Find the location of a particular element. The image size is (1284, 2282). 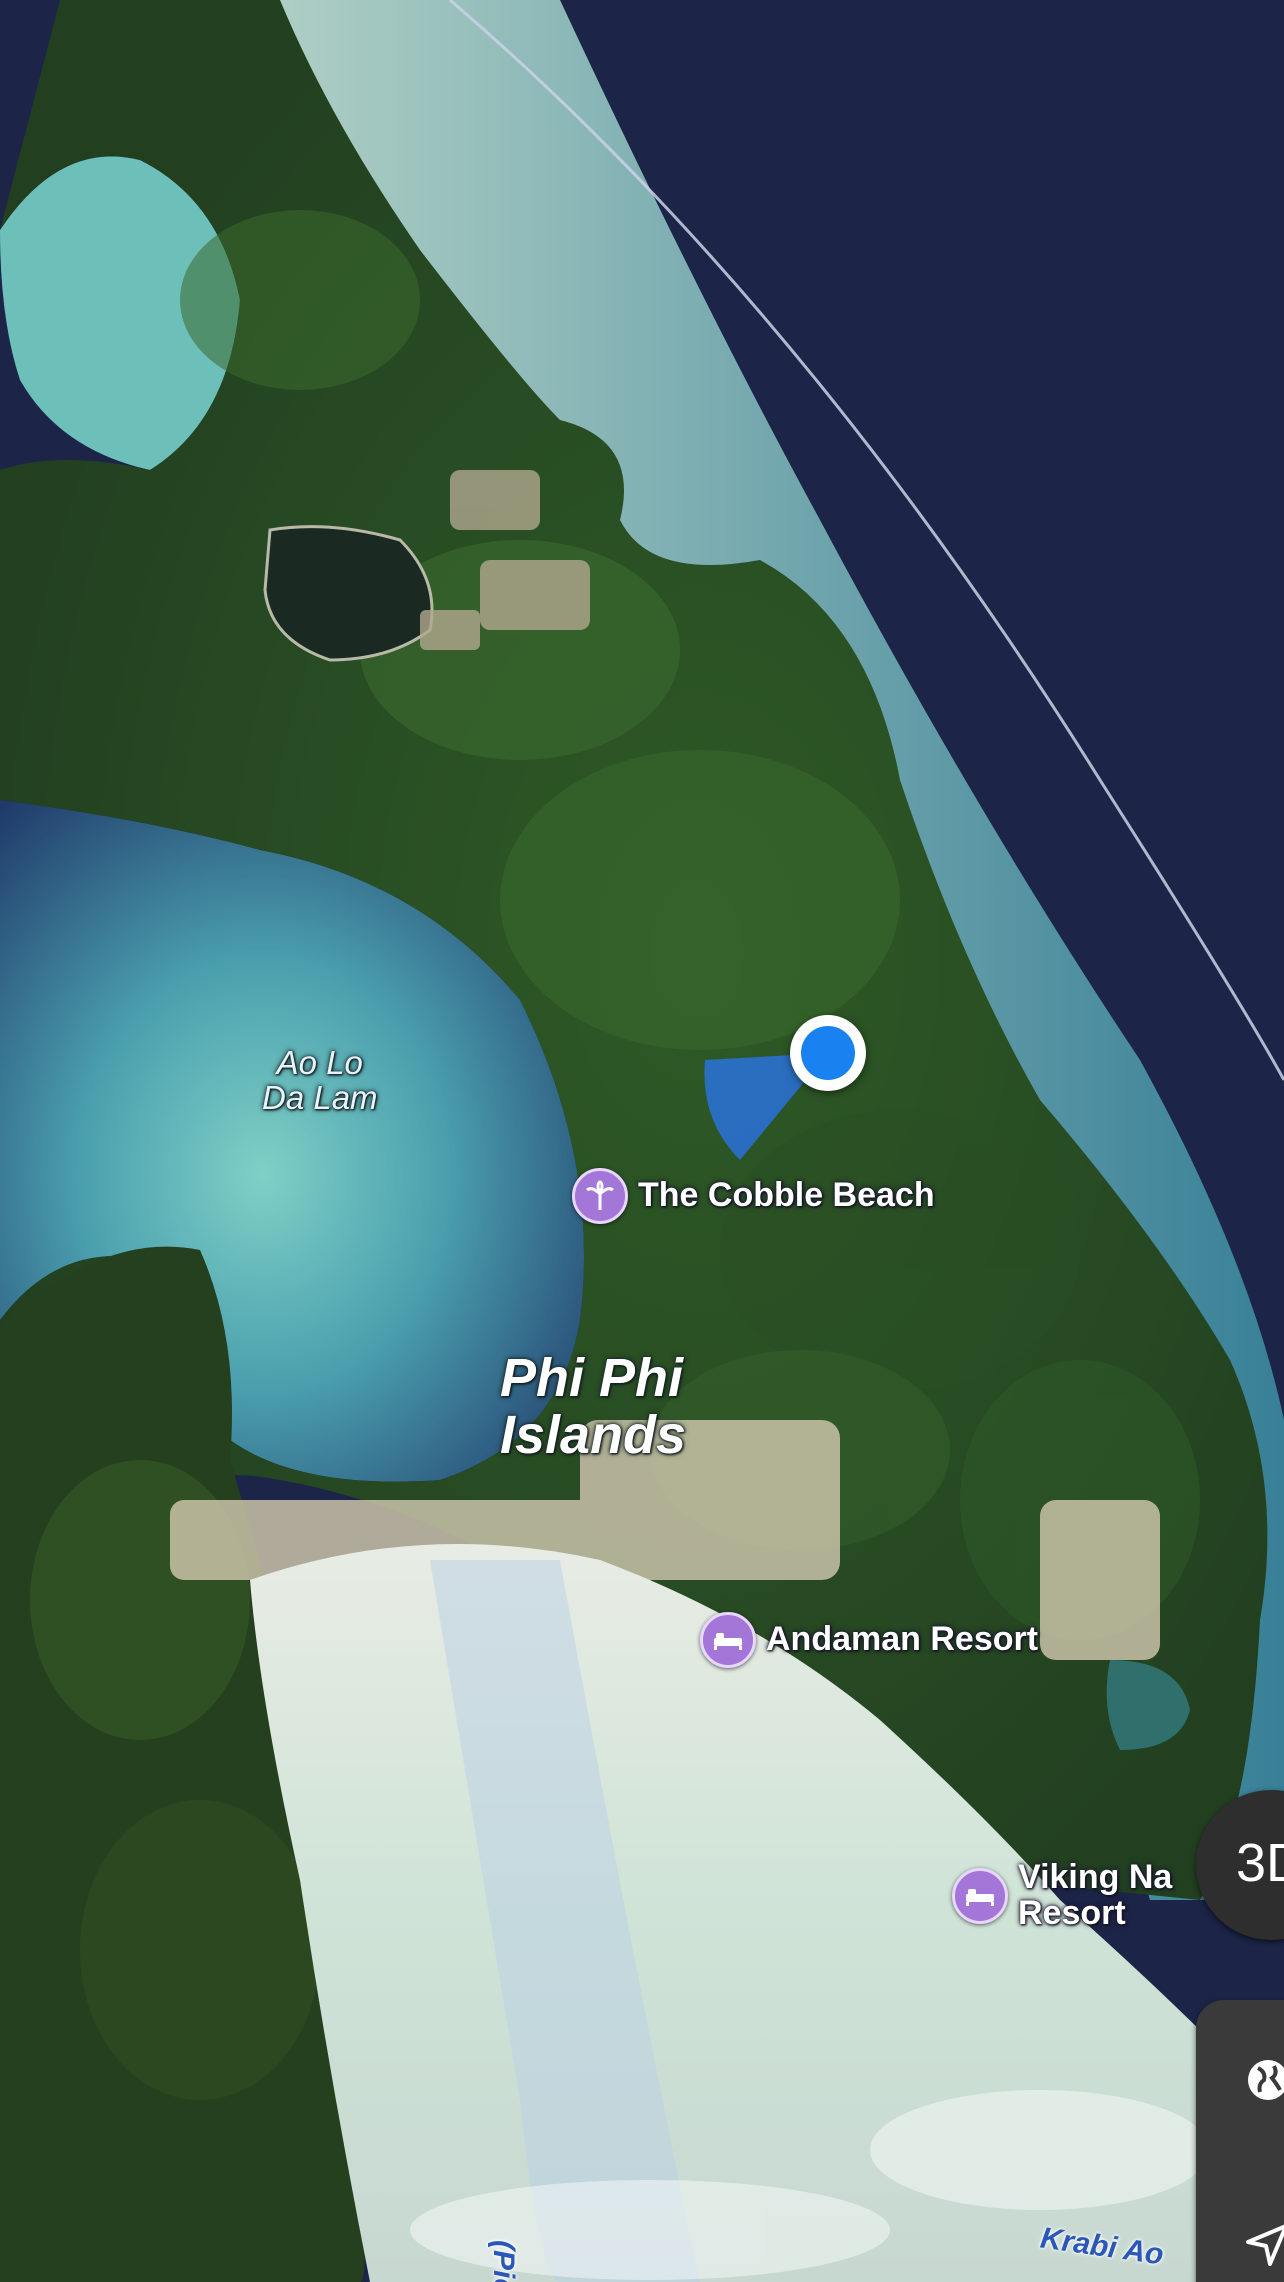

current-location-marker is located at coordinates (828, 1053).